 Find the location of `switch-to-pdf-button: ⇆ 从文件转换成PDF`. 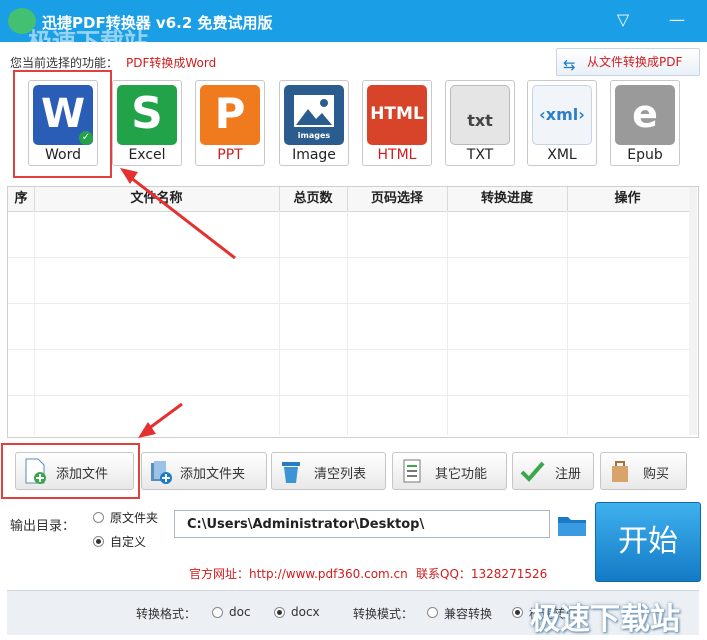

switch-to-pdf-button: ⇆ 从文件转换成PDF is located at coordinates (628, 62).